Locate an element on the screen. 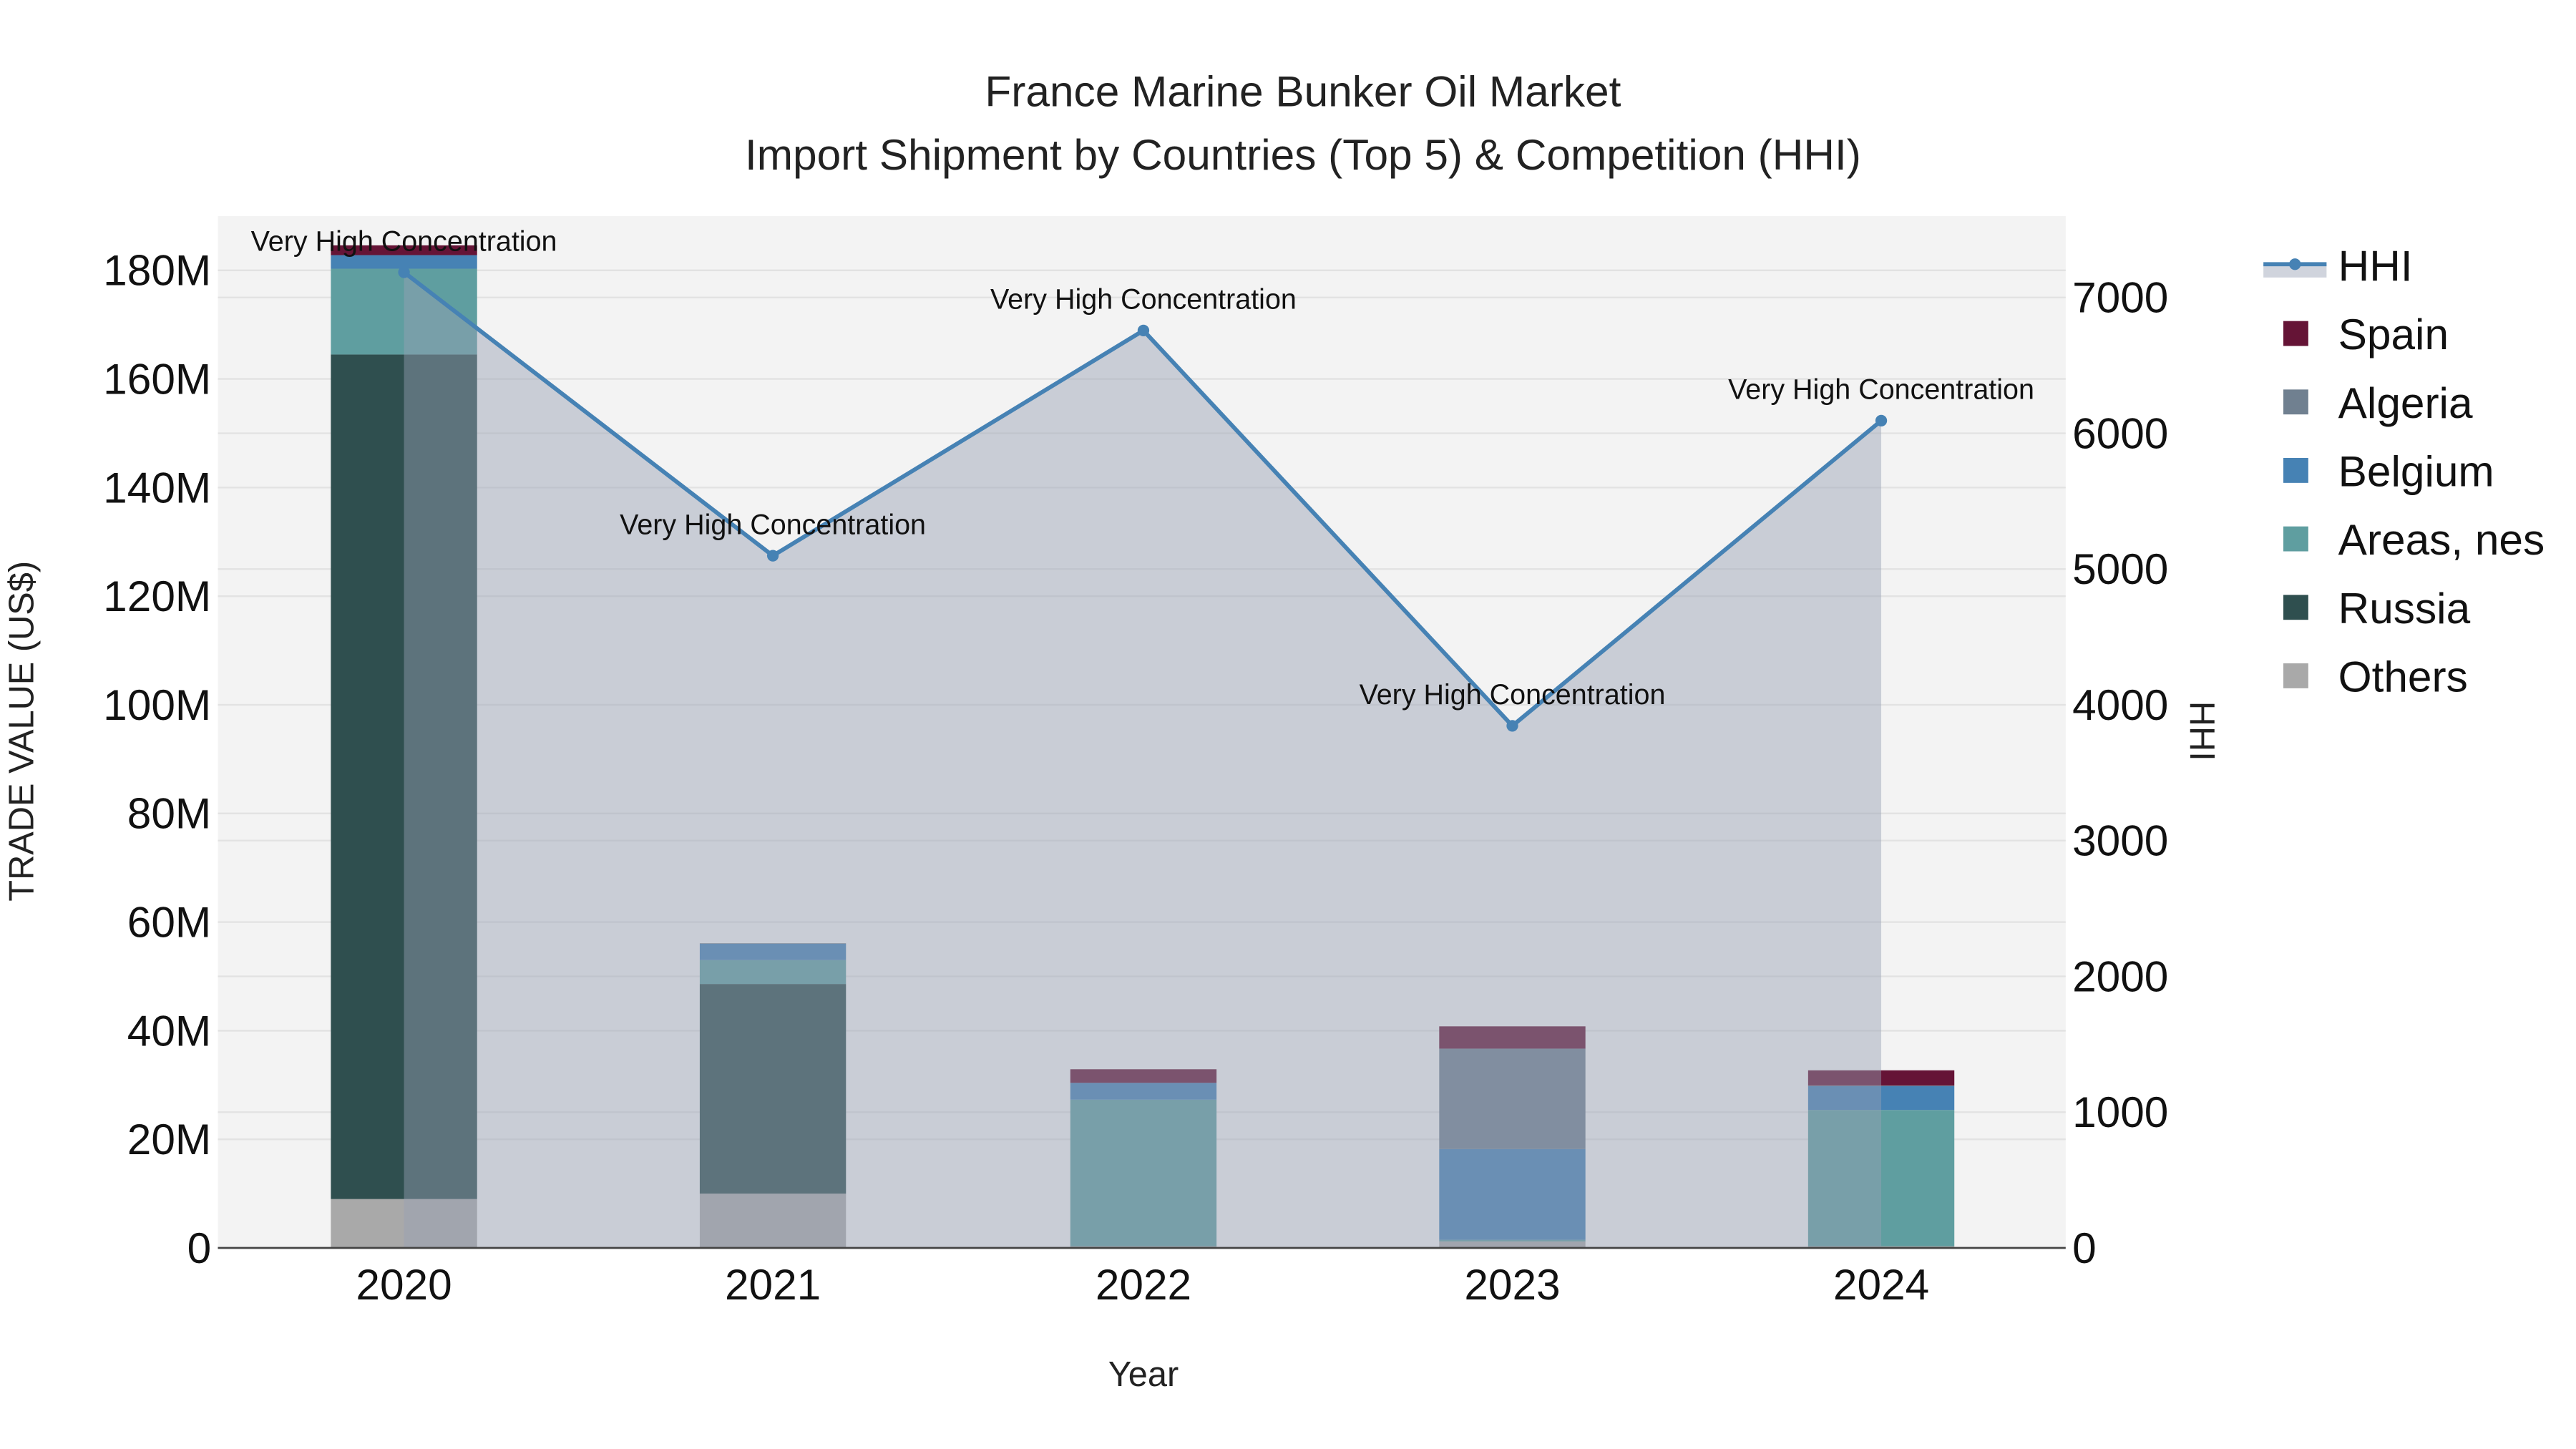 The image size is (2576, 1449). y-tick-label: 120M is located at coordinates (157, 596).